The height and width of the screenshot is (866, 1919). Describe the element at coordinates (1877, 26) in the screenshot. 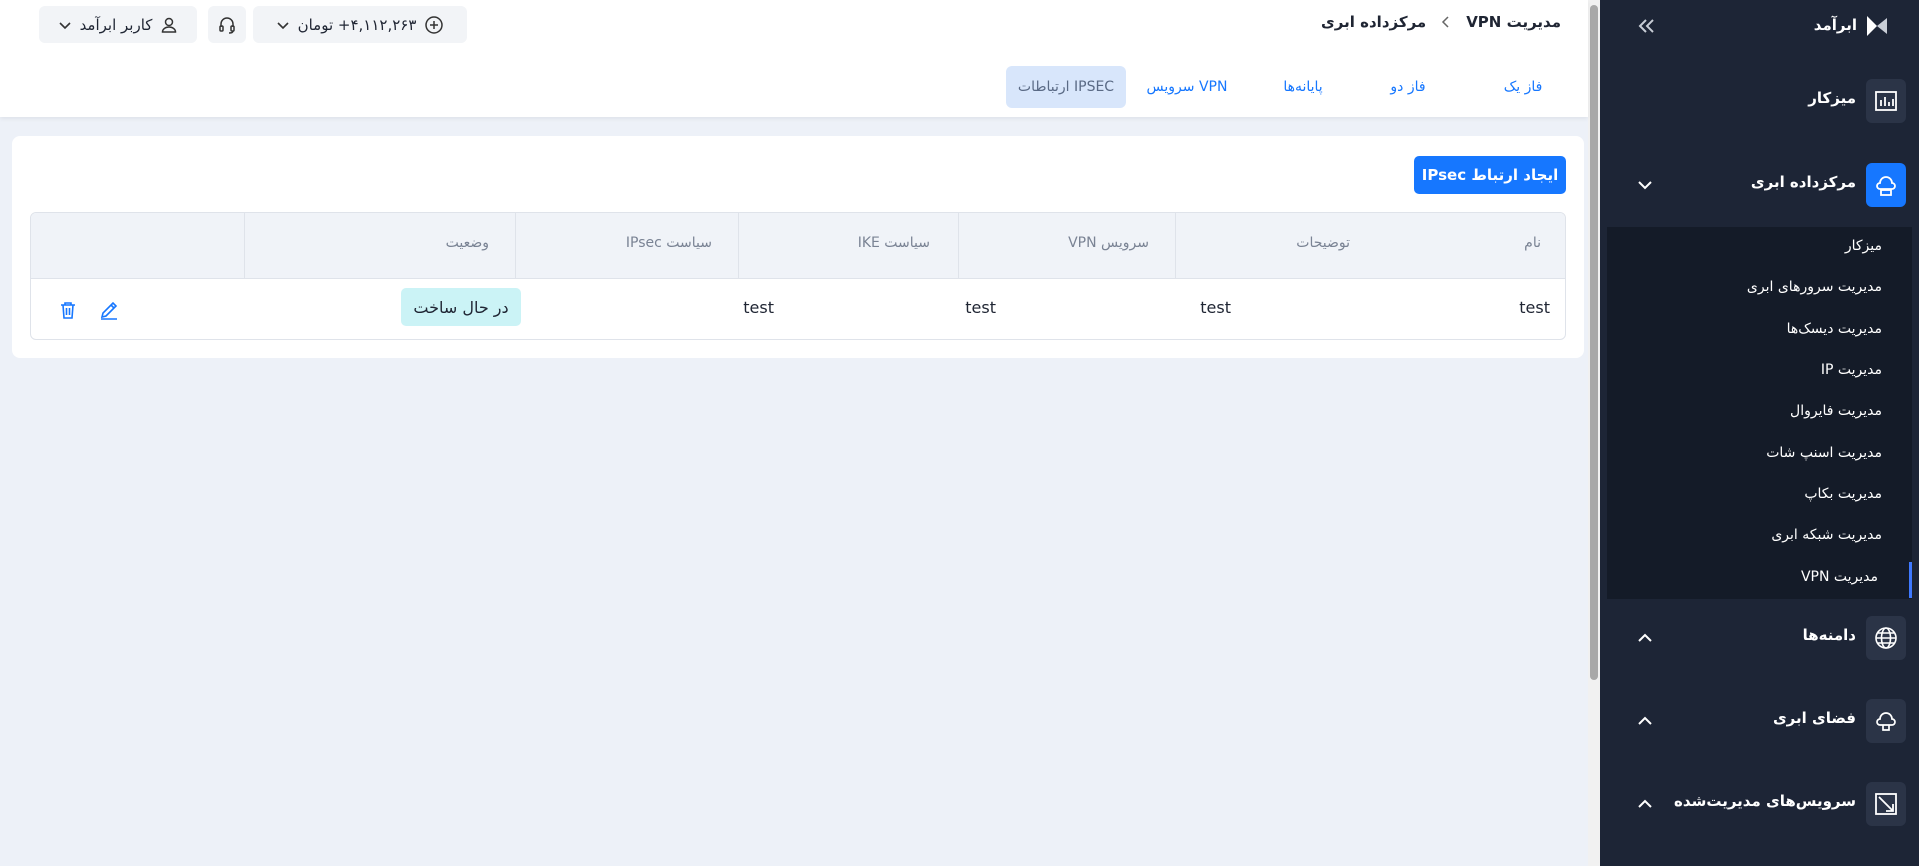

I see `brand-logo-icon` at that location.